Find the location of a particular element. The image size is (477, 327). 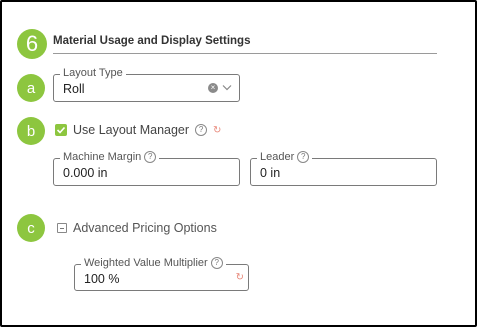

step-c-badge: c is located at coordinates (31, 228).